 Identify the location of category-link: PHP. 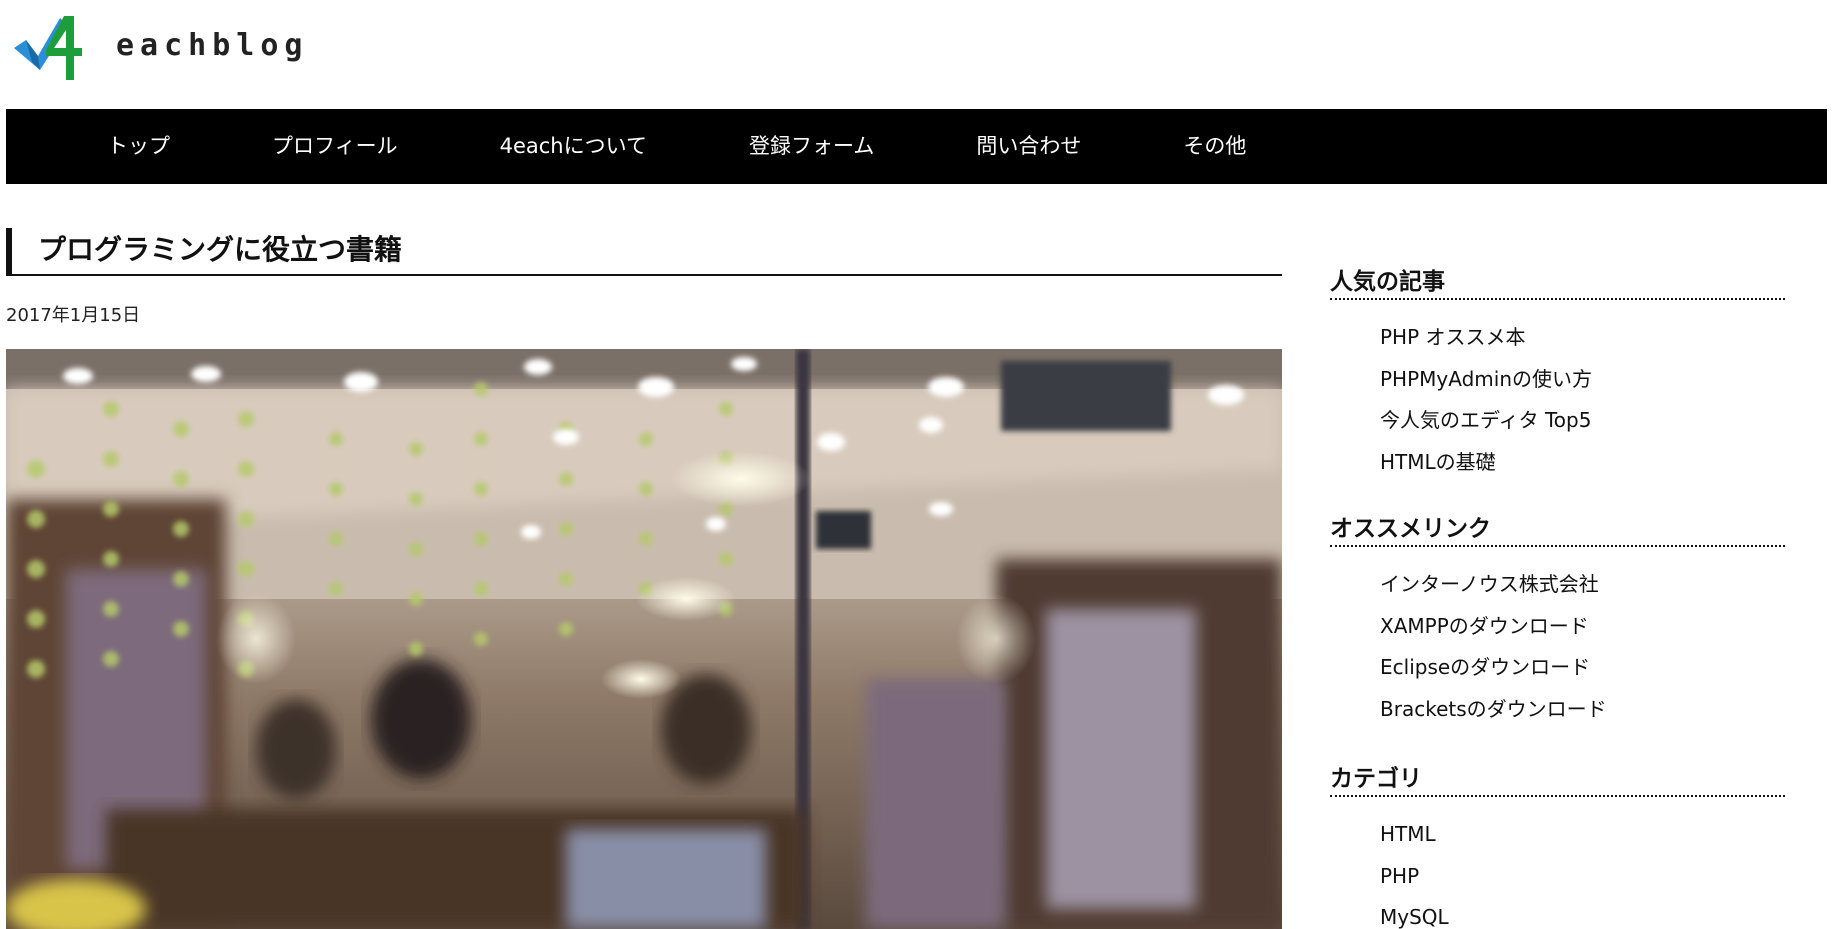
(1582, 877).